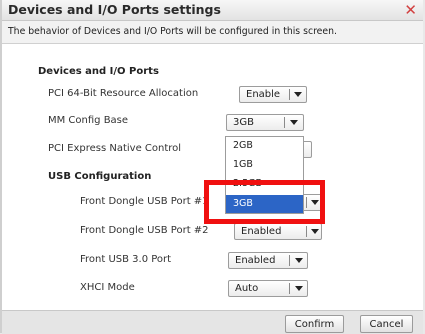 This screenshot has width=425, height=334. I want to click on pci64-select: Enable, so click(273, 94).